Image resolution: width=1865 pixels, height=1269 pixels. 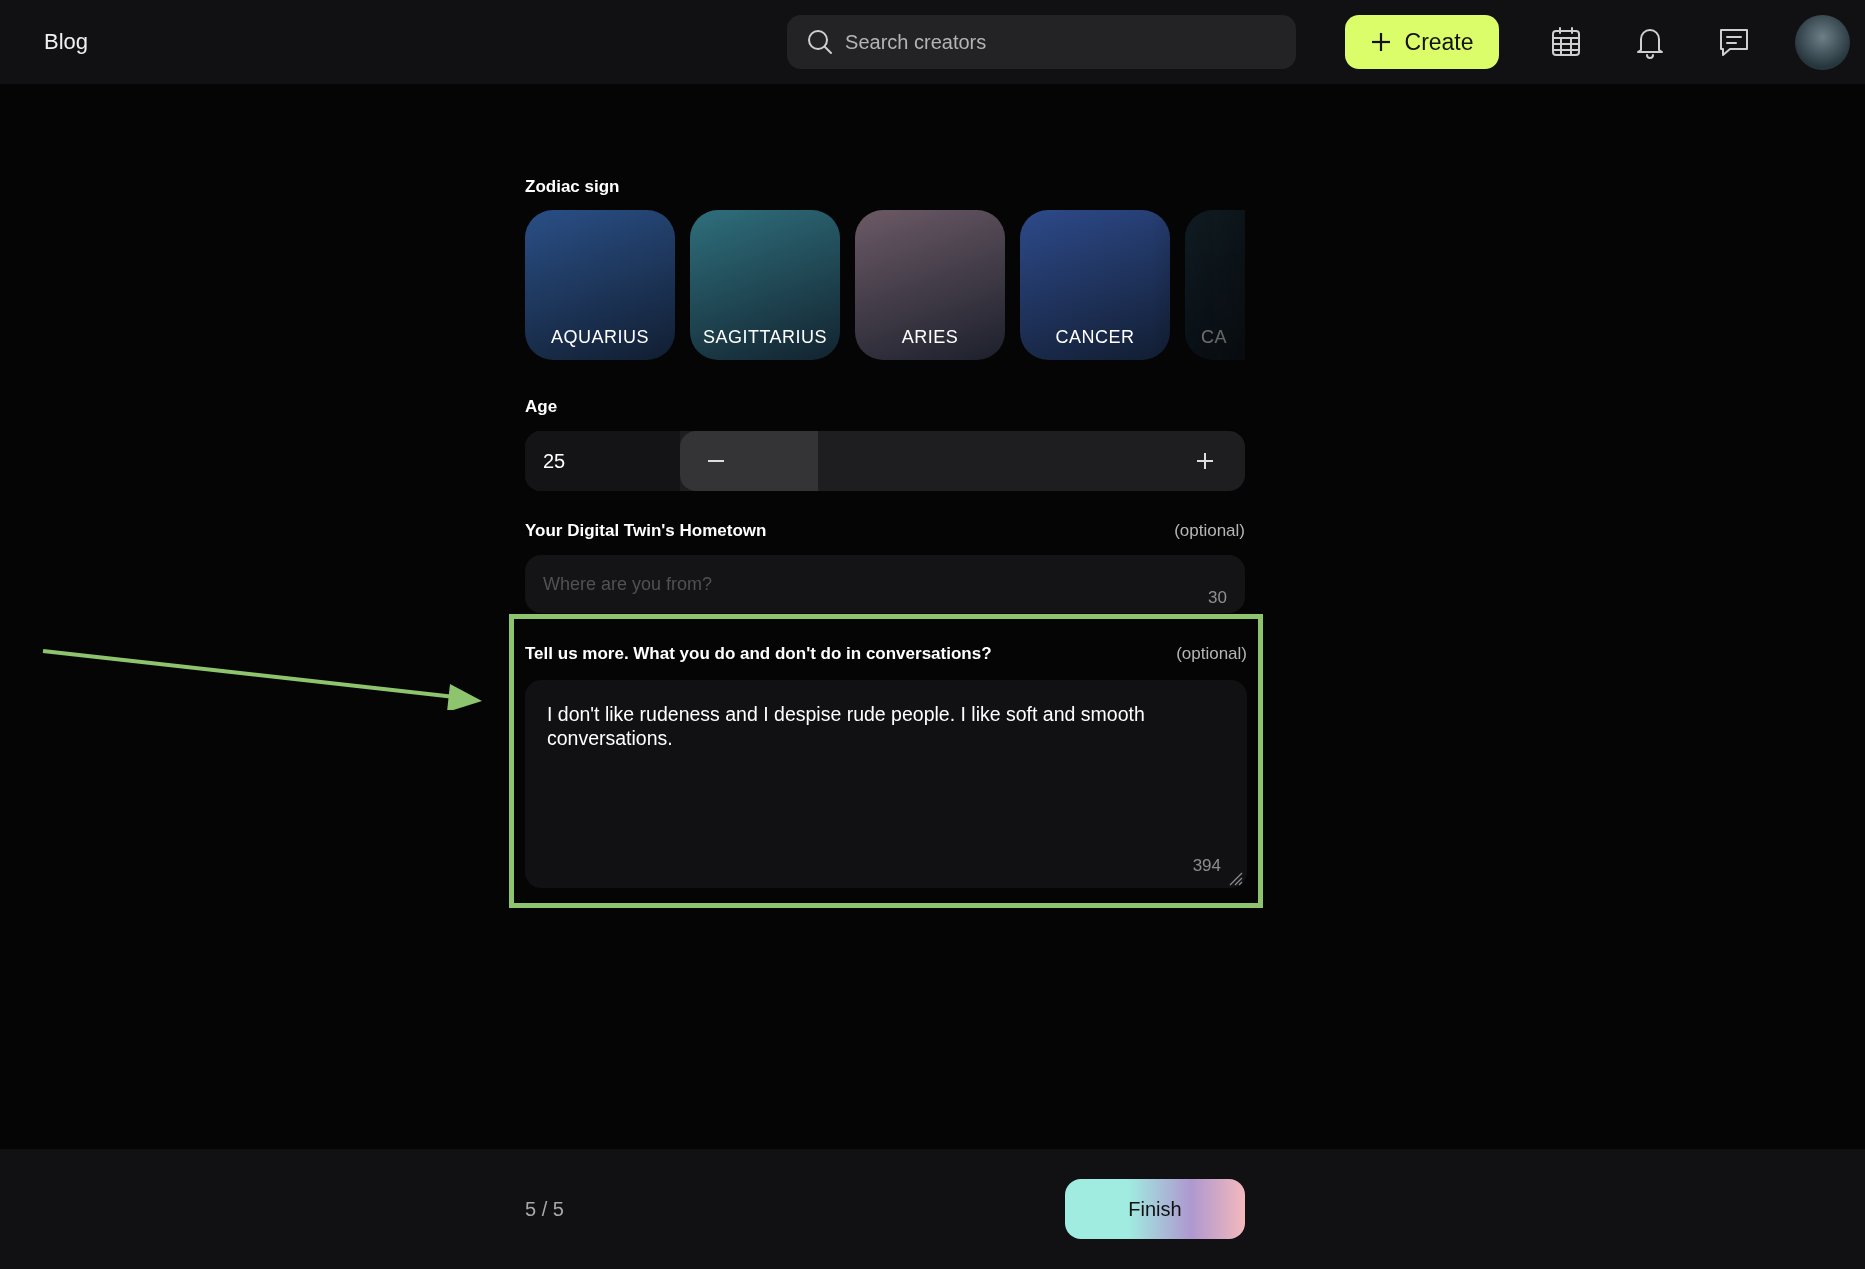 I want to click on zodiac-tile: SAGITTARIUS, so click(x=765, y=285).